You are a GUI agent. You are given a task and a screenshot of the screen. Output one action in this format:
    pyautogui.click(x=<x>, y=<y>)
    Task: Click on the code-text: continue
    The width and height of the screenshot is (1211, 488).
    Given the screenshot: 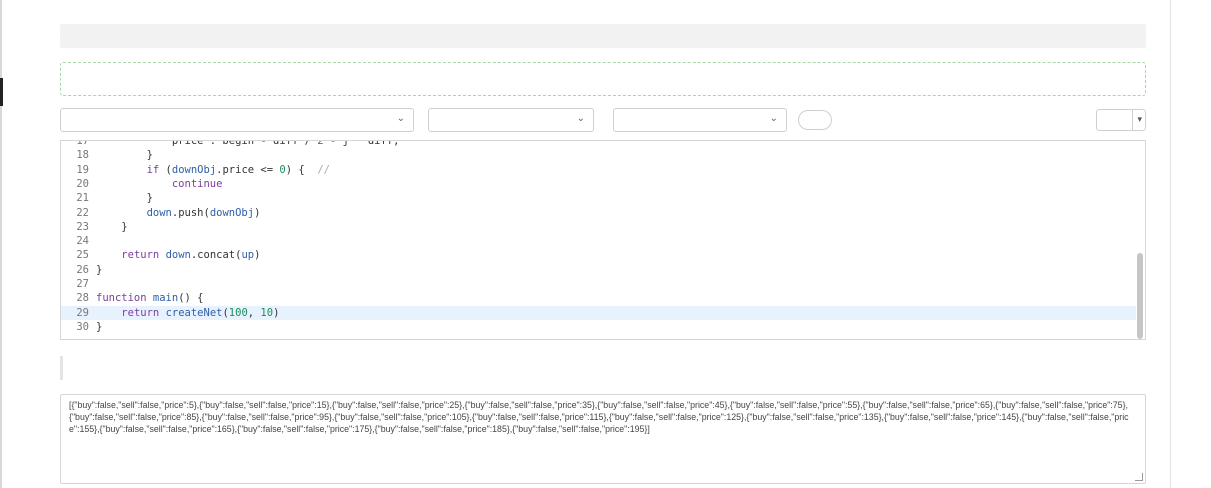 What is the action you would take?
    pyautogui.click(x=197, y=183)
    